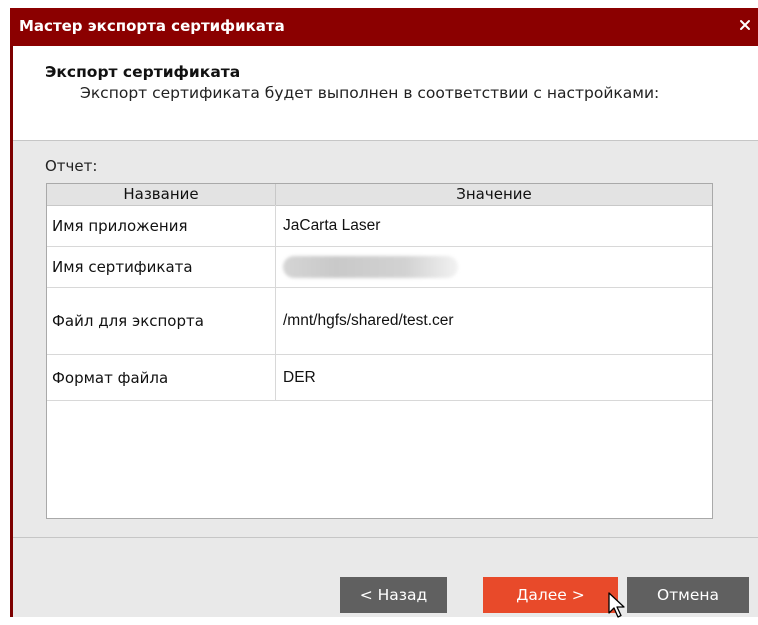 The image size is (758, 625). I want to click on table-header: Название Значение, so click(379, 195).